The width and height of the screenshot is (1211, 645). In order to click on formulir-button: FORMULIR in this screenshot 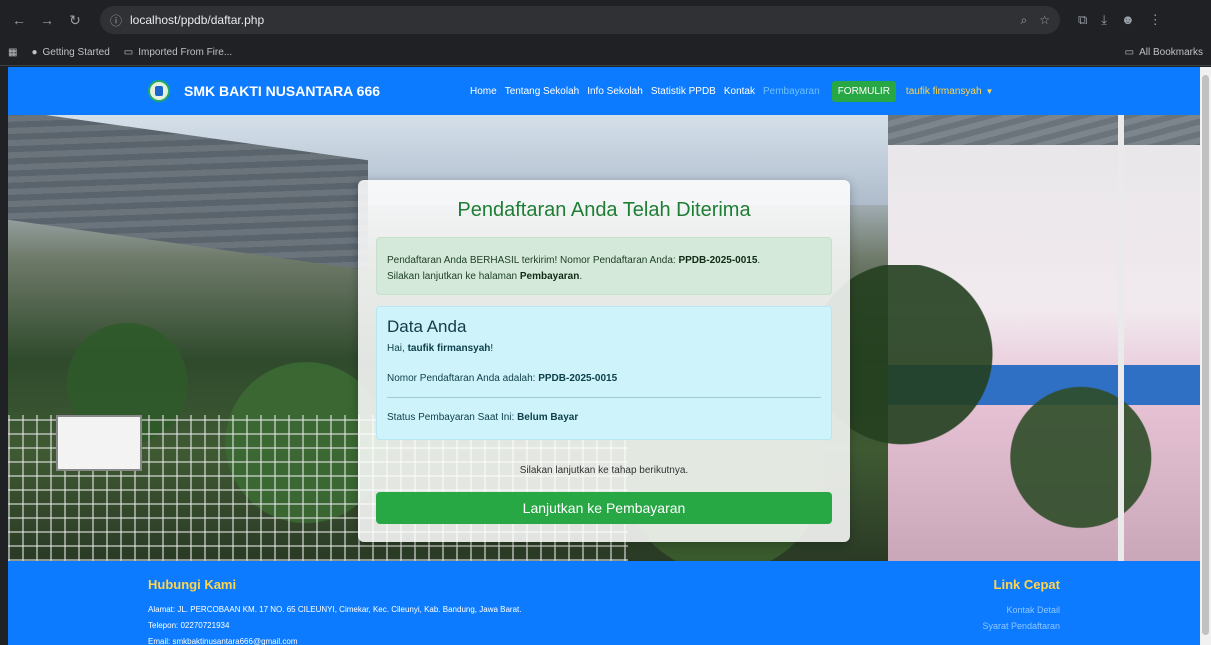, I will do `click(863, 91)`.